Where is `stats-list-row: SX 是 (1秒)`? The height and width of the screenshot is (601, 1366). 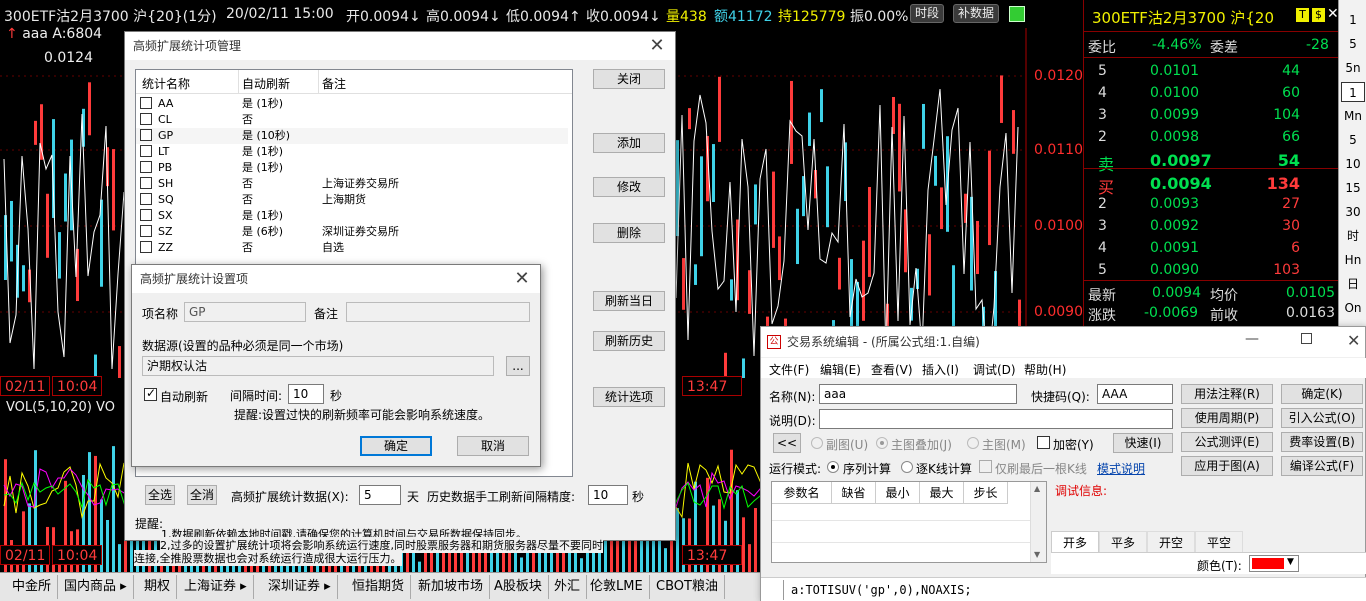
stats-list-row: SX 是 (1秒) is located at coordinates (352, 216).